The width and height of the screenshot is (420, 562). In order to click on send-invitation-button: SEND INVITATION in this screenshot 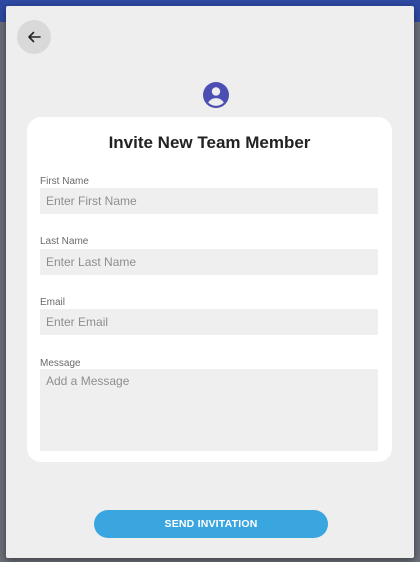, I will do `click(211, 524)`.